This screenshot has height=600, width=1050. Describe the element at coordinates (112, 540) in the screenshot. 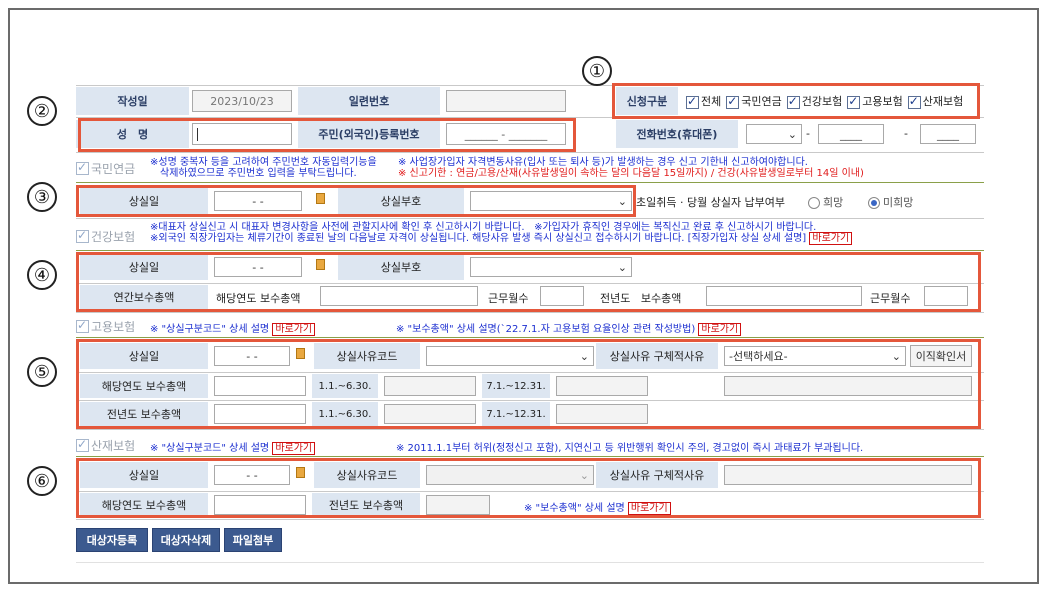

I see `register-target-button: 대상자등록` at that location.